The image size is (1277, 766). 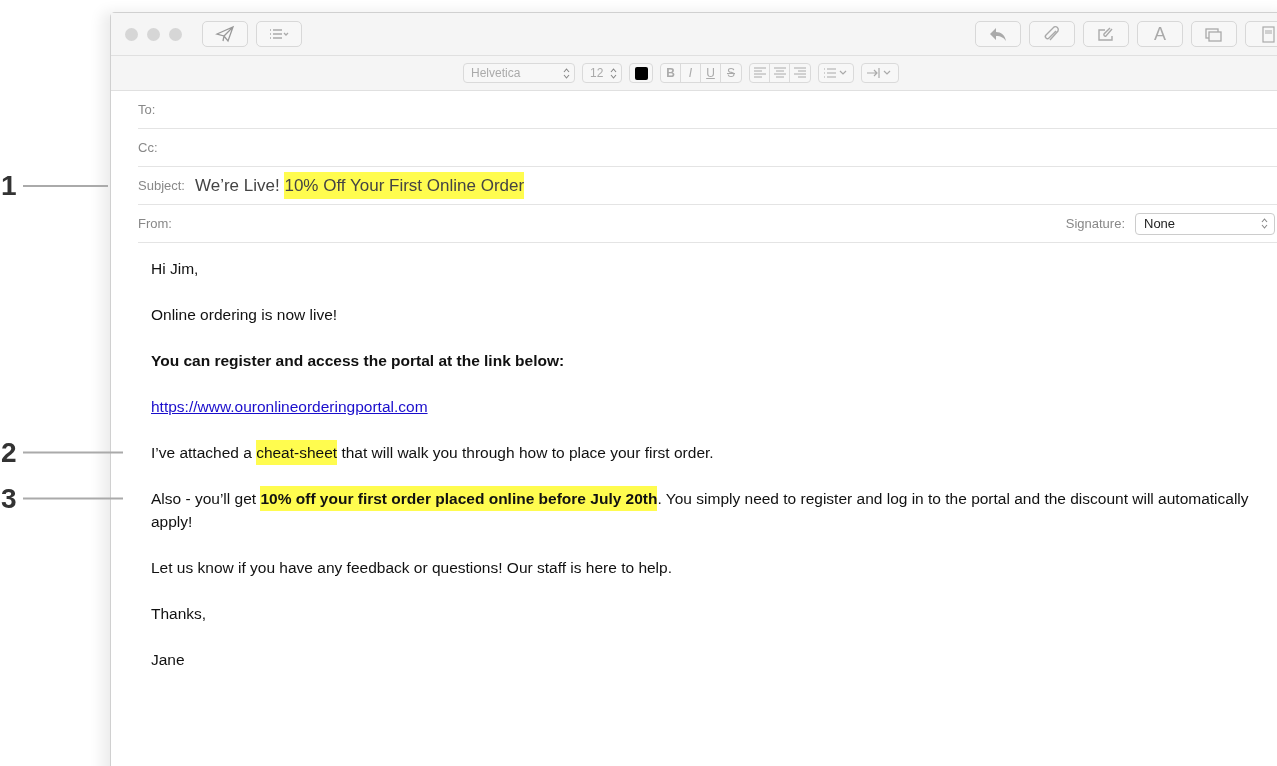 What do you see at coordinates (358, 361) in the screenshot?
I see `body-paragraph: You can register and access the portal at the link below:` at bounding box center [358, 361].